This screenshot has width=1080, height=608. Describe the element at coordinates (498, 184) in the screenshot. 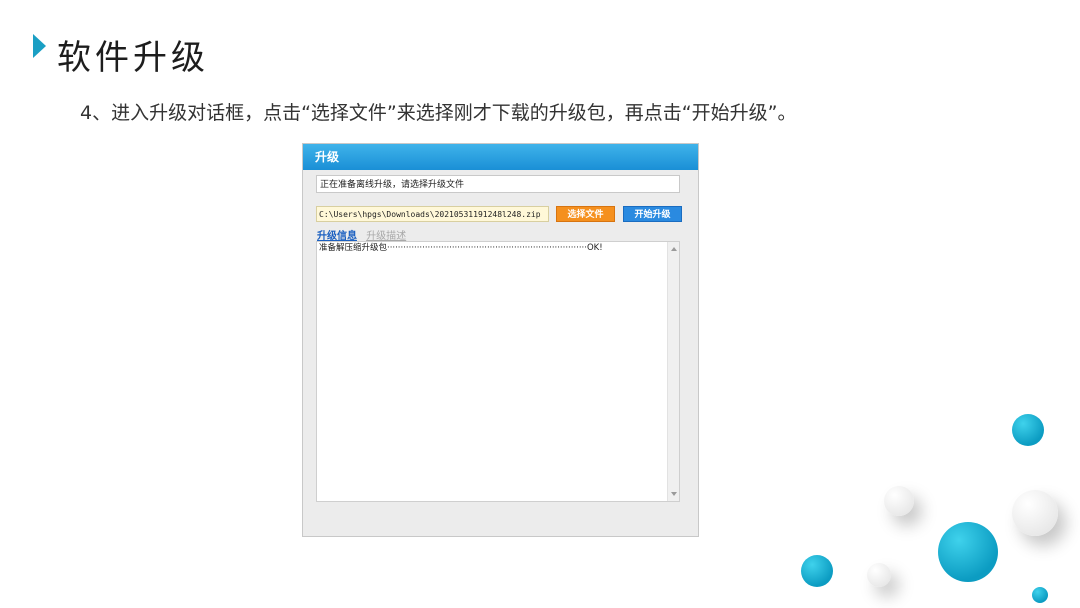

I see `status-field: 正在准备离线升级，请选择升级文件` at that location.